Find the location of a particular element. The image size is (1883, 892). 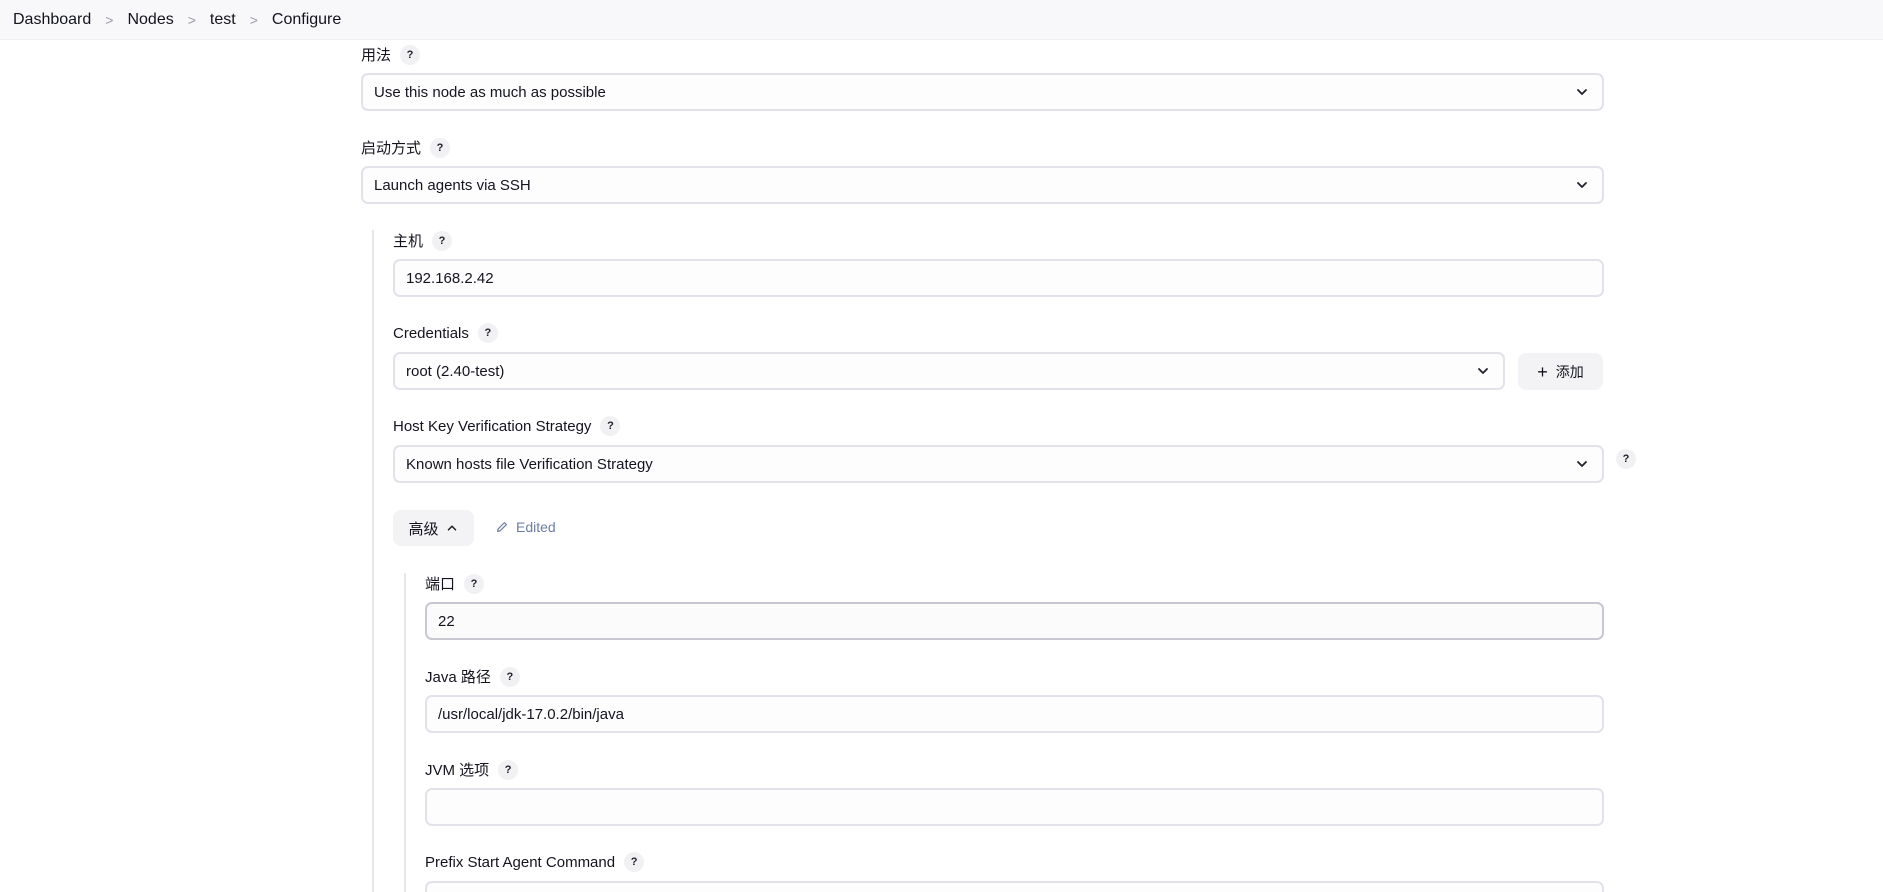

host-key-strategy-label: Host Key Verification Strategy ? is located at coordinates (507, 426).